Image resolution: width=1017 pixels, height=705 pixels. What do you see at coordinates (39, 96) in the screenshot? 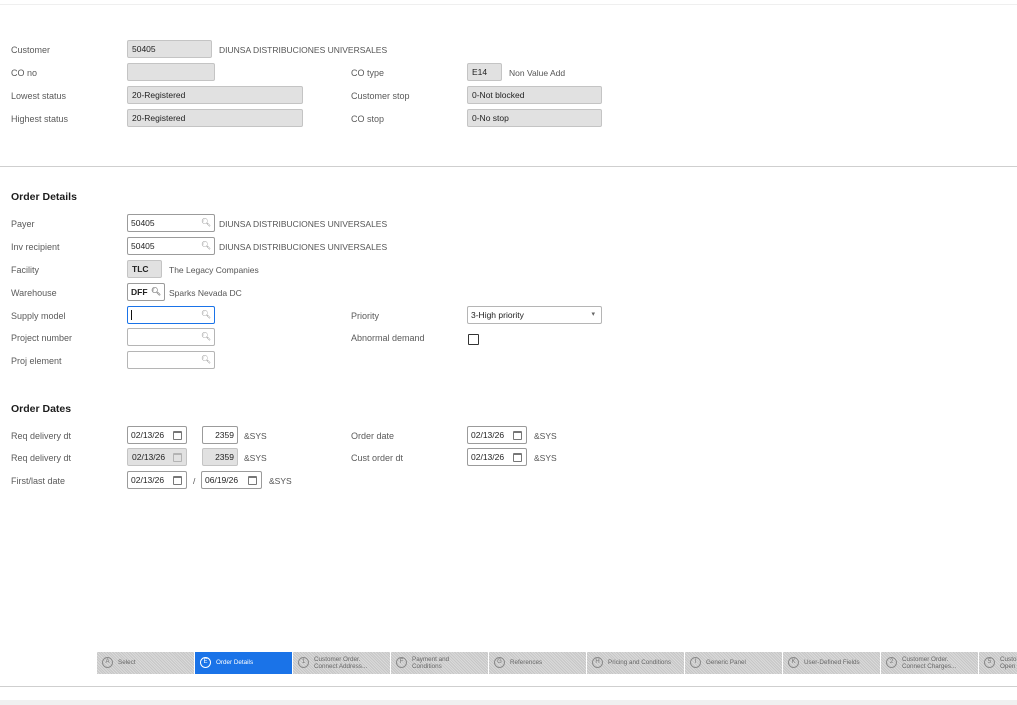
I see `lowest-status-label: Lowest status` at bounding box center [39, 96].